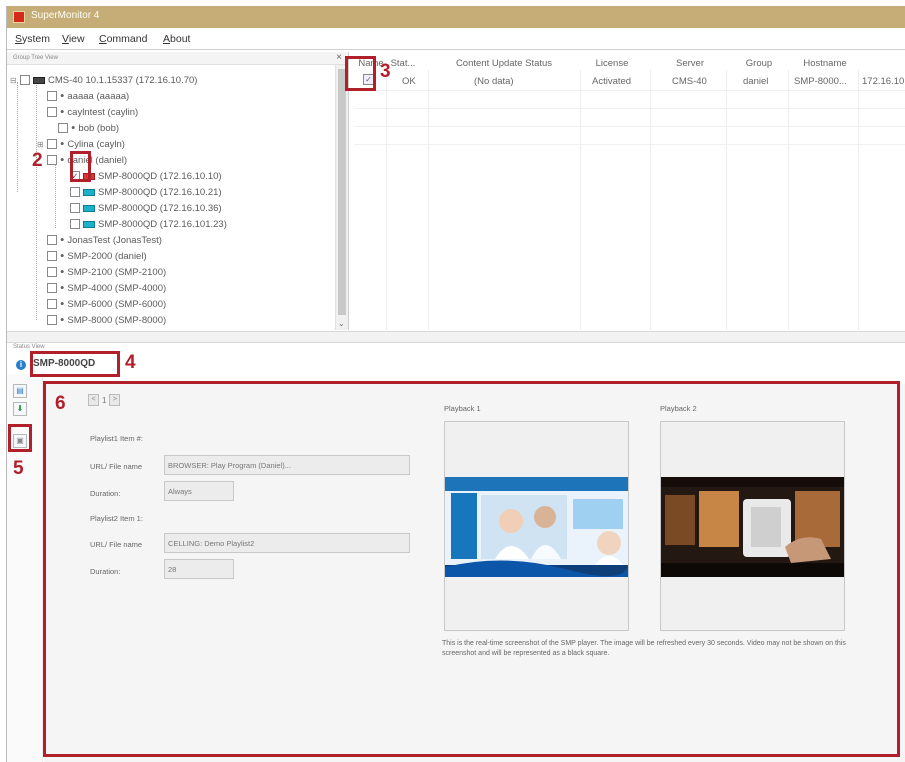 This screenshot has height=762, width=905. Describe the element at coordinates (32, 39) in the screenshot. I see `menu-system: System` at that location.